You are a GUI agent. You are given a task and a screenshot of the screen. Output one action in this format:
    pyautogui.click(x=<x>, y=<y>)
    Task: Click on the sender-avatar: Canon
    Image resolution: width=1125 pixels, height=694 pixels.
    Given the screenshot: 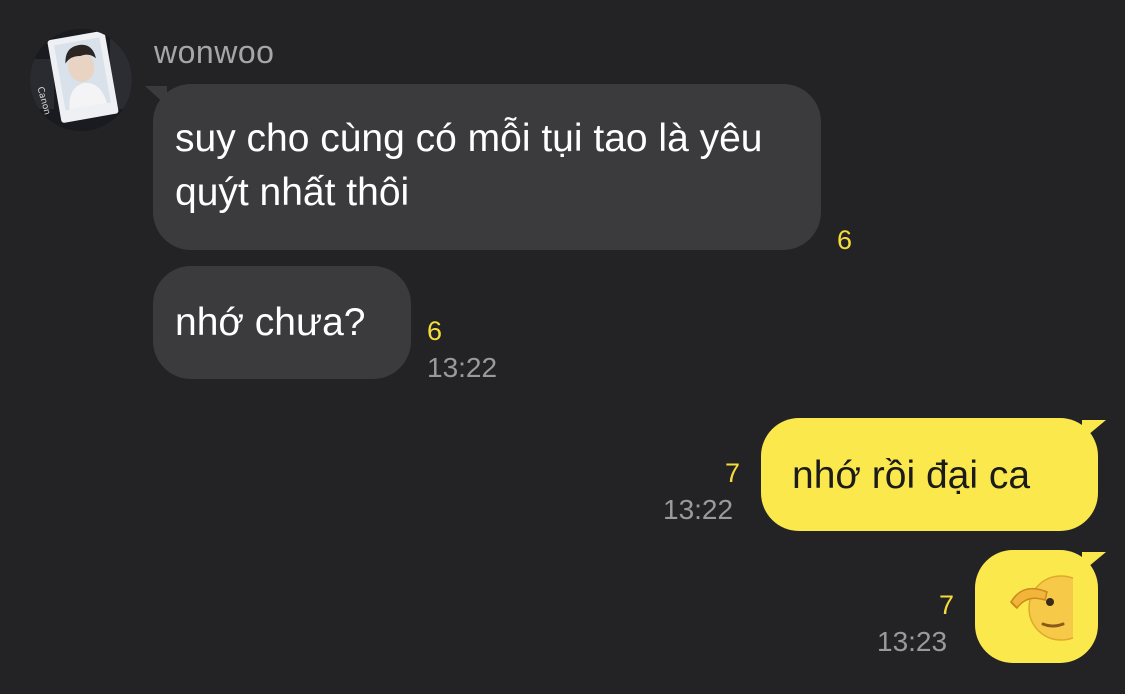 What is the action you would take?
    pyautogui.click(x=81, y=80)
    